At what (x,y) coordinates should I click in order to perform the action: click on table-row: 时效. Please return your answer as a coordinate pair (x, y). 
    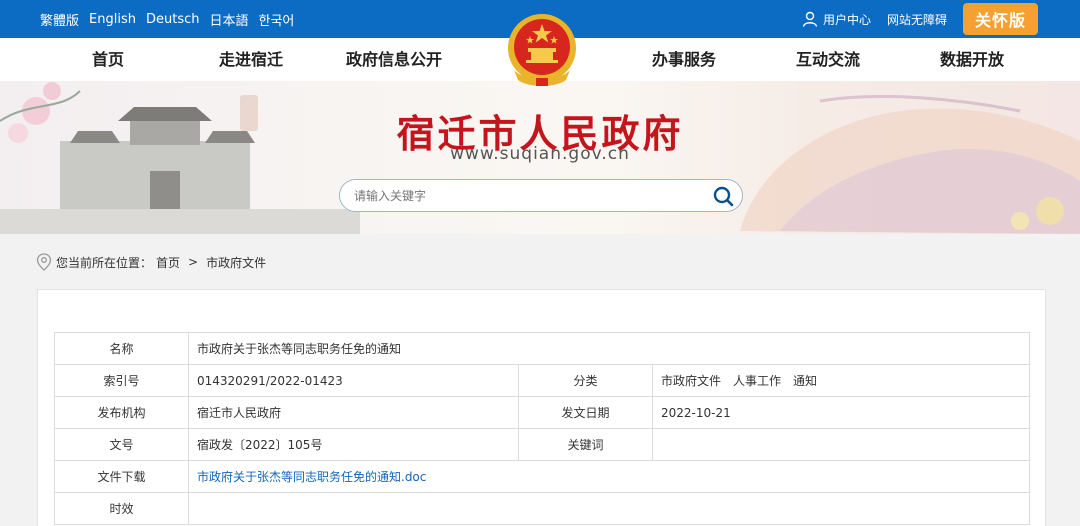
    Looking at the image, I should click on (542, 508).